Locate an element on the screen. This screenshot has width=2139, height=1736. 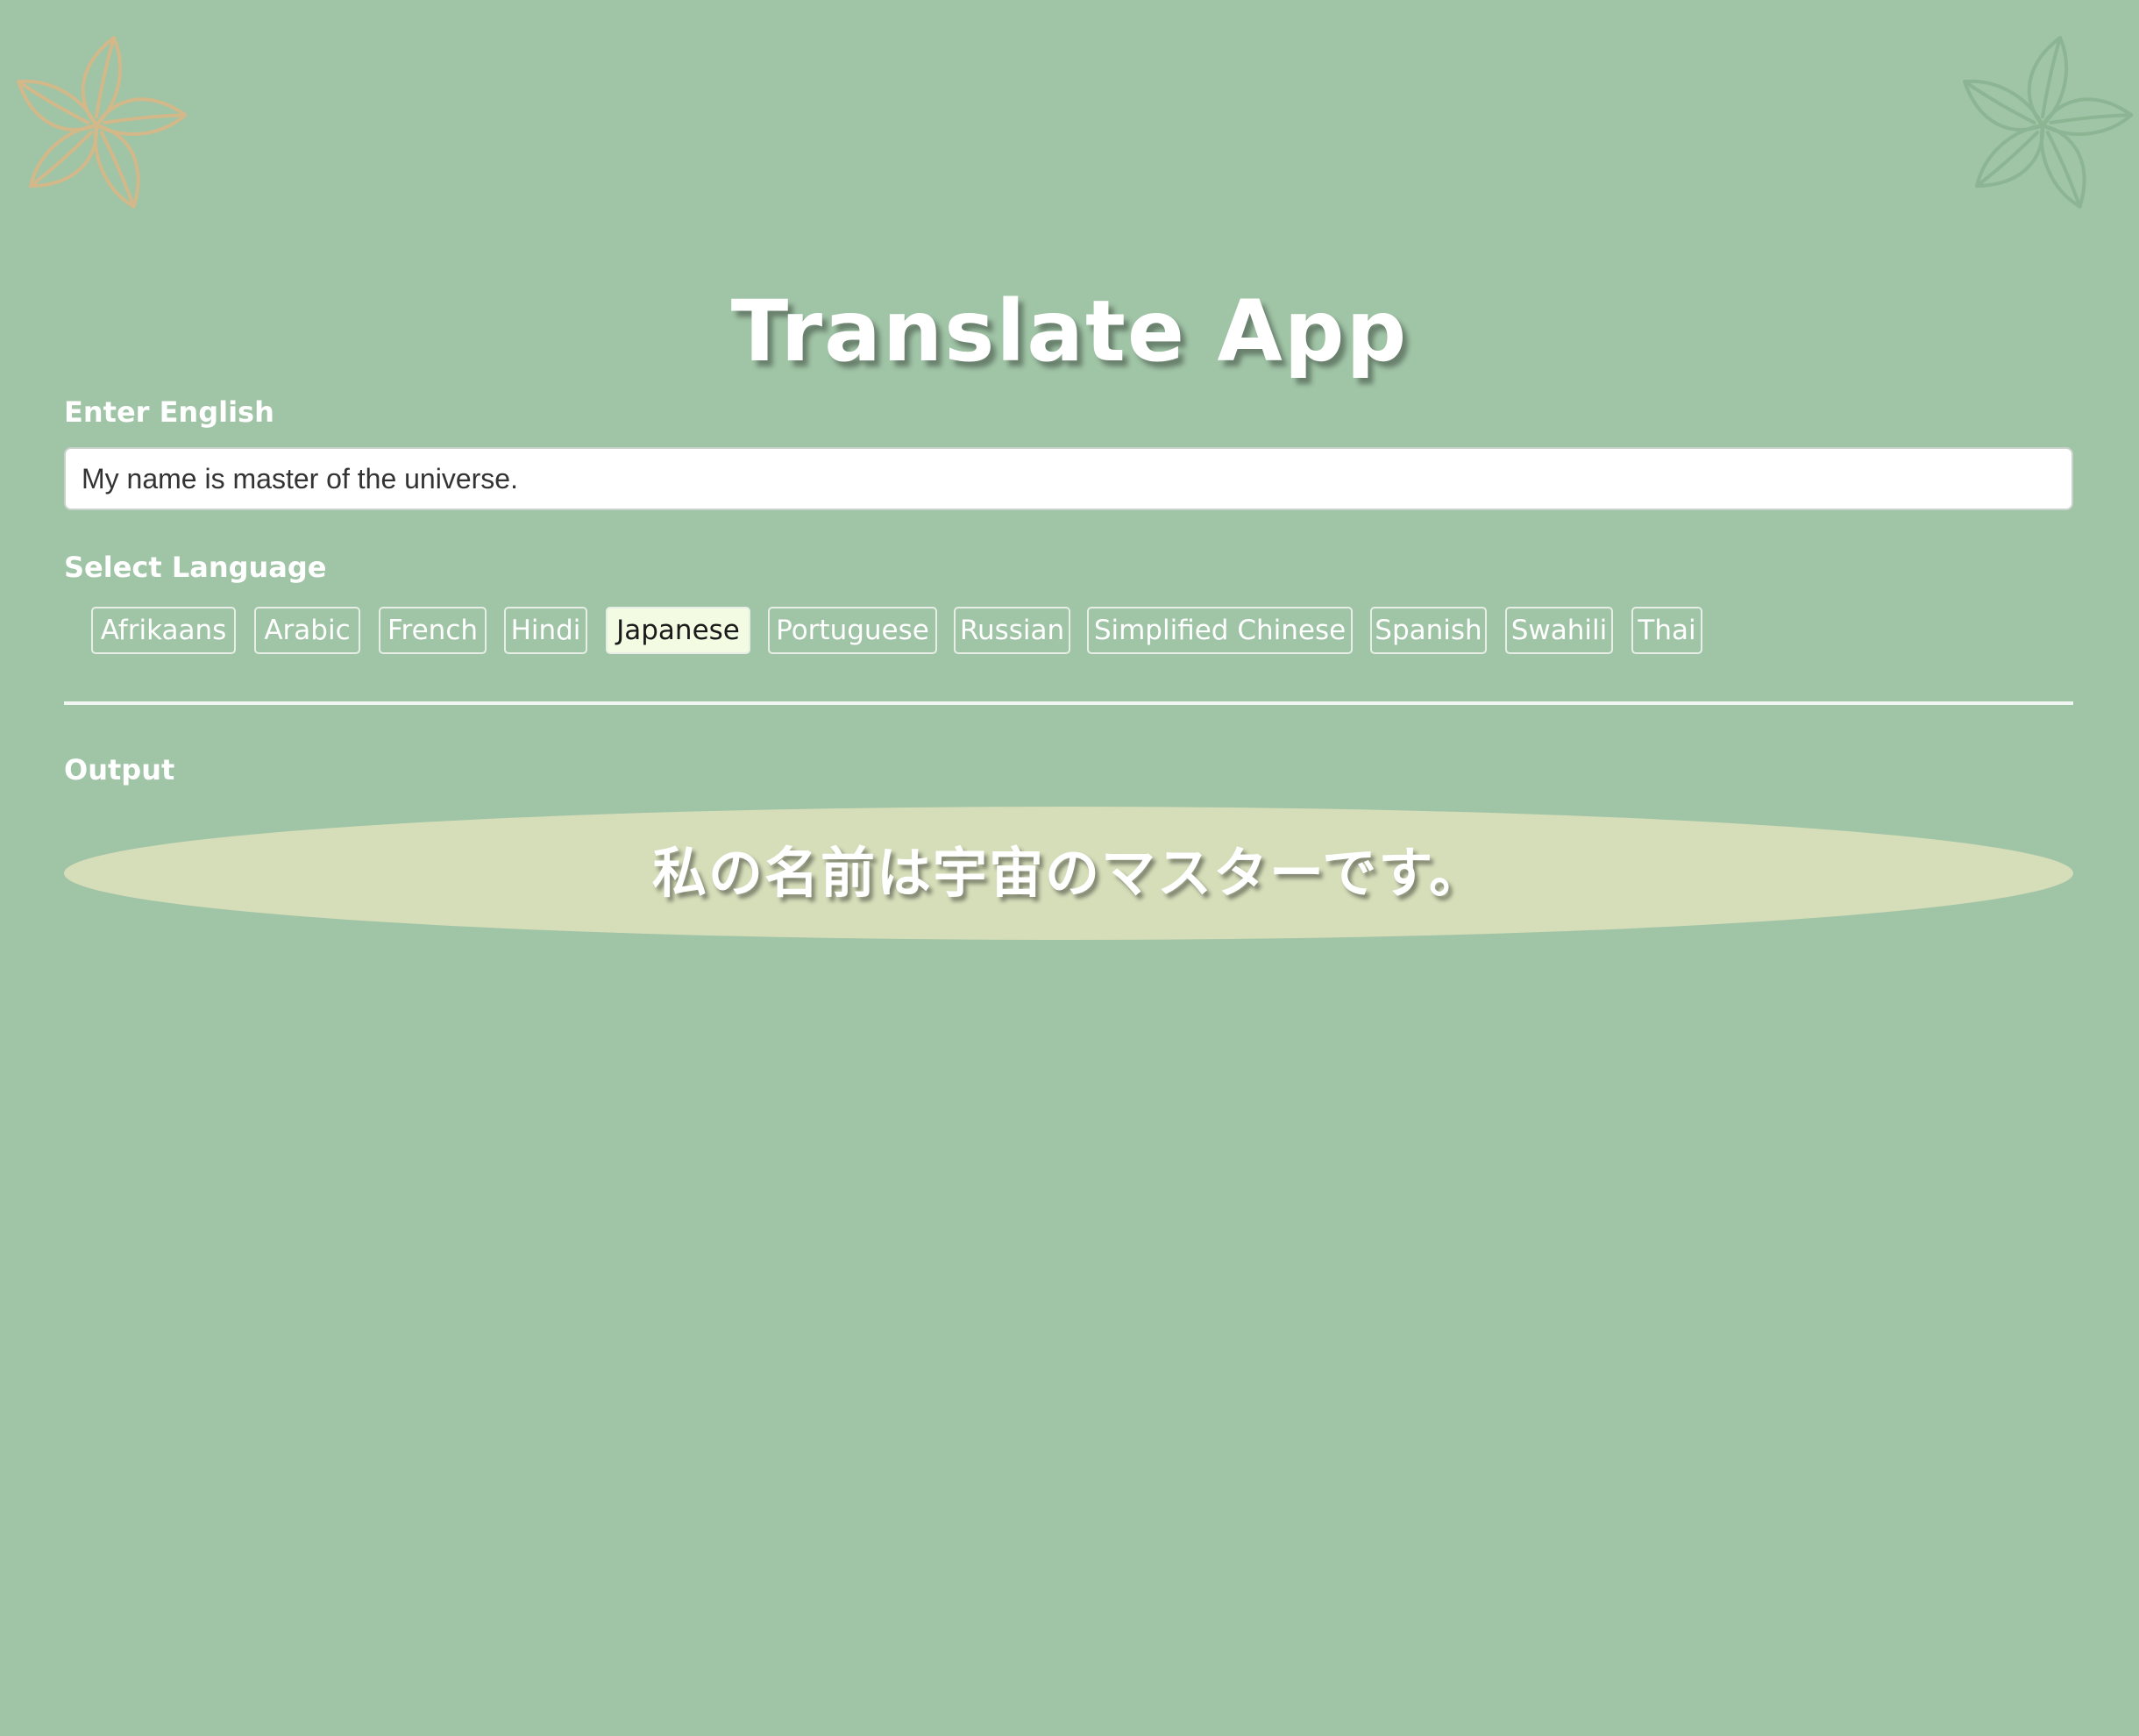
input-label: Enter English is located at coordinates (169, 412).